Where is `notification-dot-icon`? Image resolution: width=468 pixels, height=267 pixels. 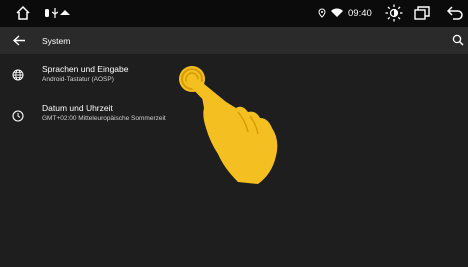 notification-dot-icon is located at coordinates (47, 13).